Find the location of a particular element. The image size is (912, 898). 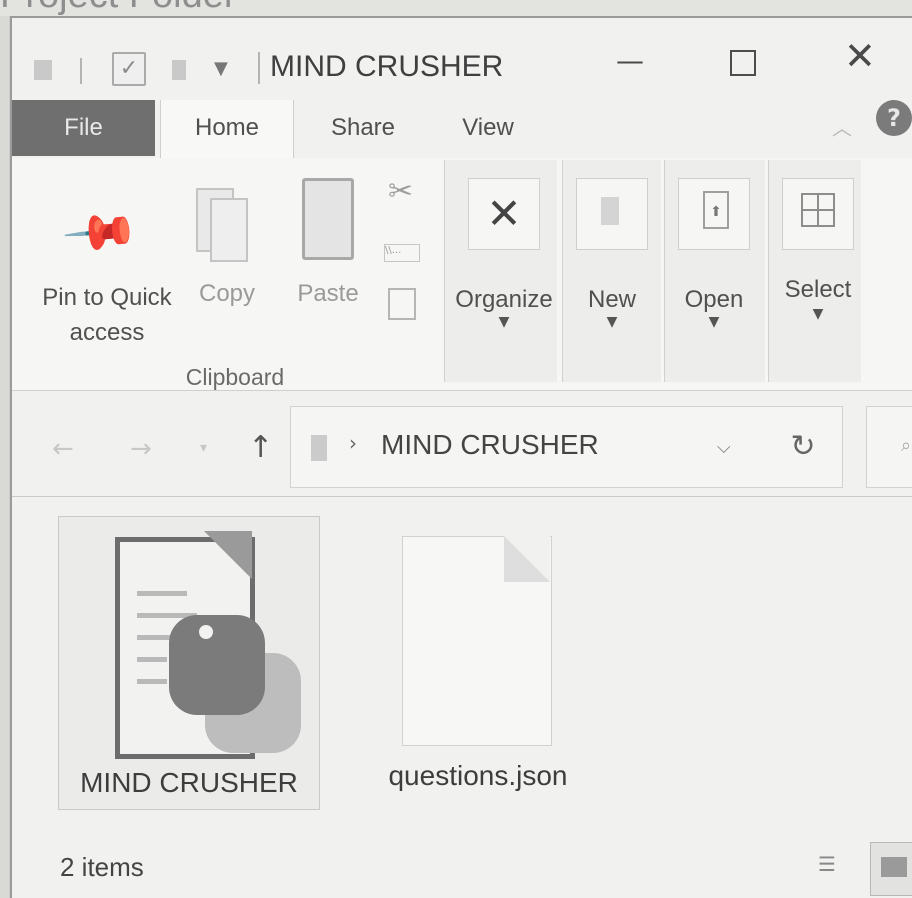

select-dropdown-icon: ▼ is located at coordinates (818, 314).